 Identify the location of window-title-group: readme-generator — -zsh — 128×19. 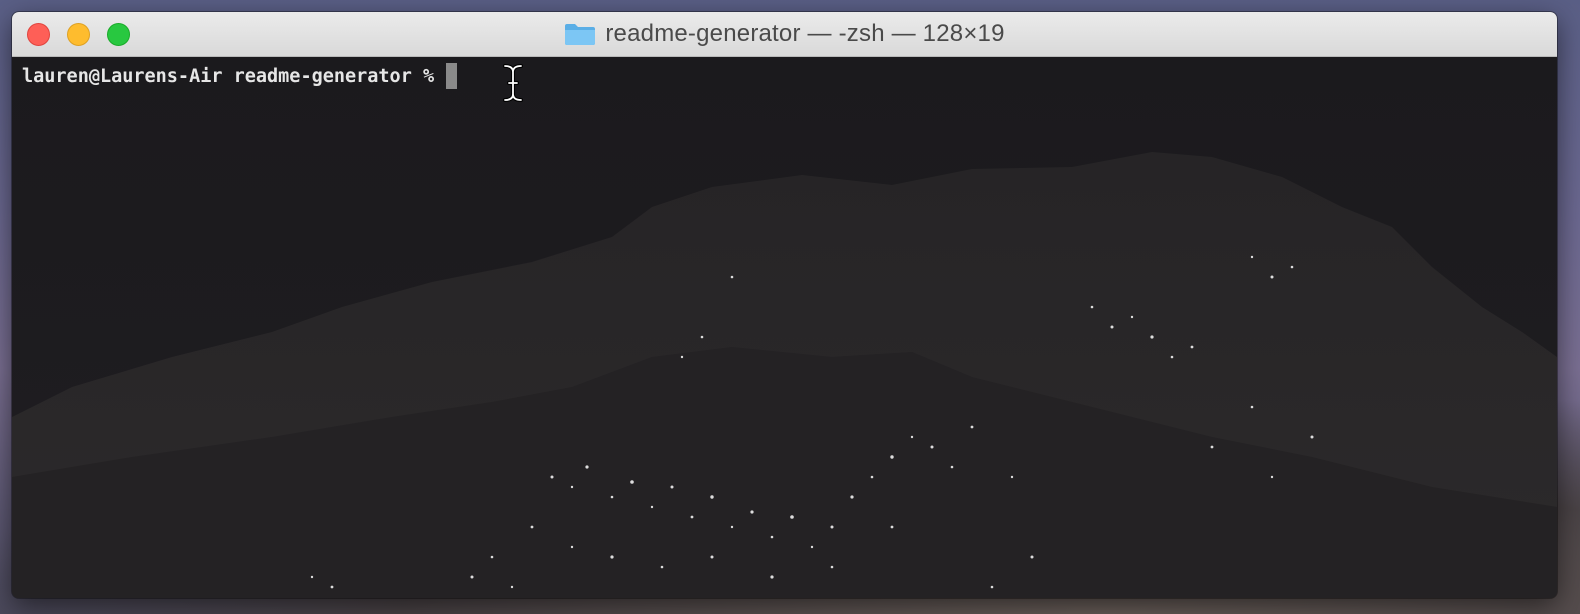
(784, 34).